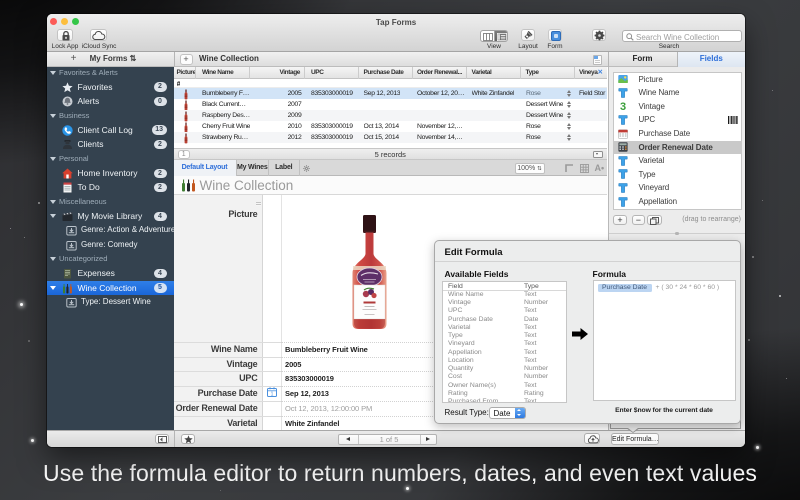 This screenshot has height=500, width=800. I want to click on svg-text: 1, so click(272, 394).